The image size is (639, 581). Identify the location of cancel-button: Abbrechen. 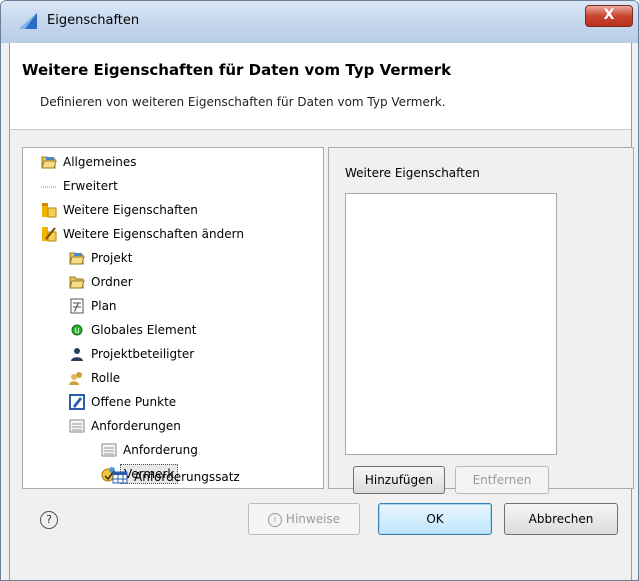
(561, 519).